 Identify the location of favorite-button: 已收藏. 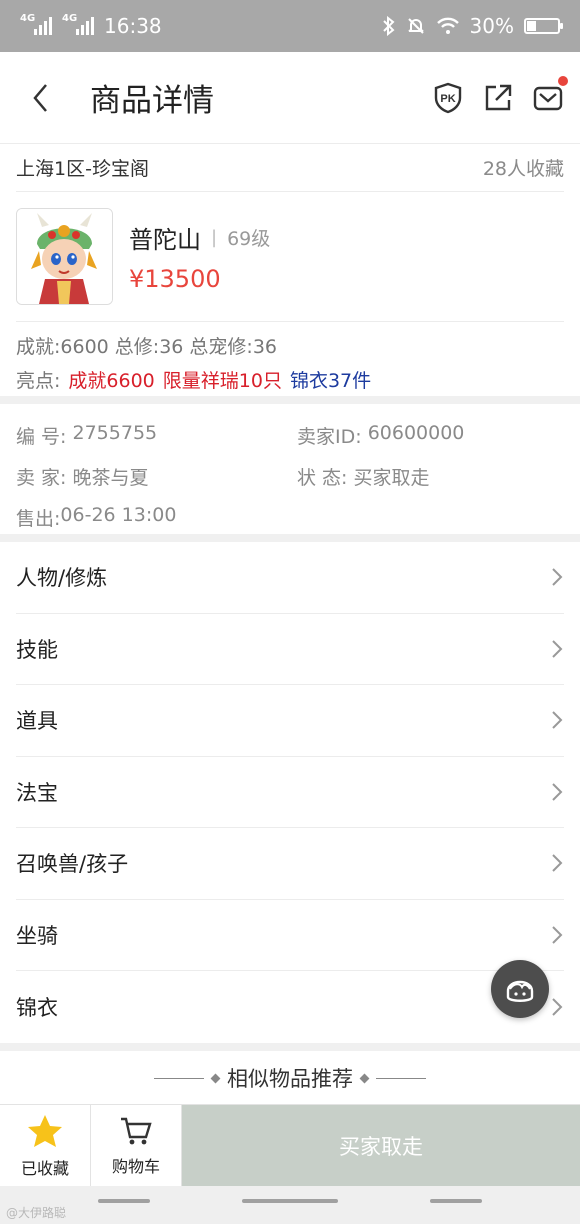
(45, 1146).